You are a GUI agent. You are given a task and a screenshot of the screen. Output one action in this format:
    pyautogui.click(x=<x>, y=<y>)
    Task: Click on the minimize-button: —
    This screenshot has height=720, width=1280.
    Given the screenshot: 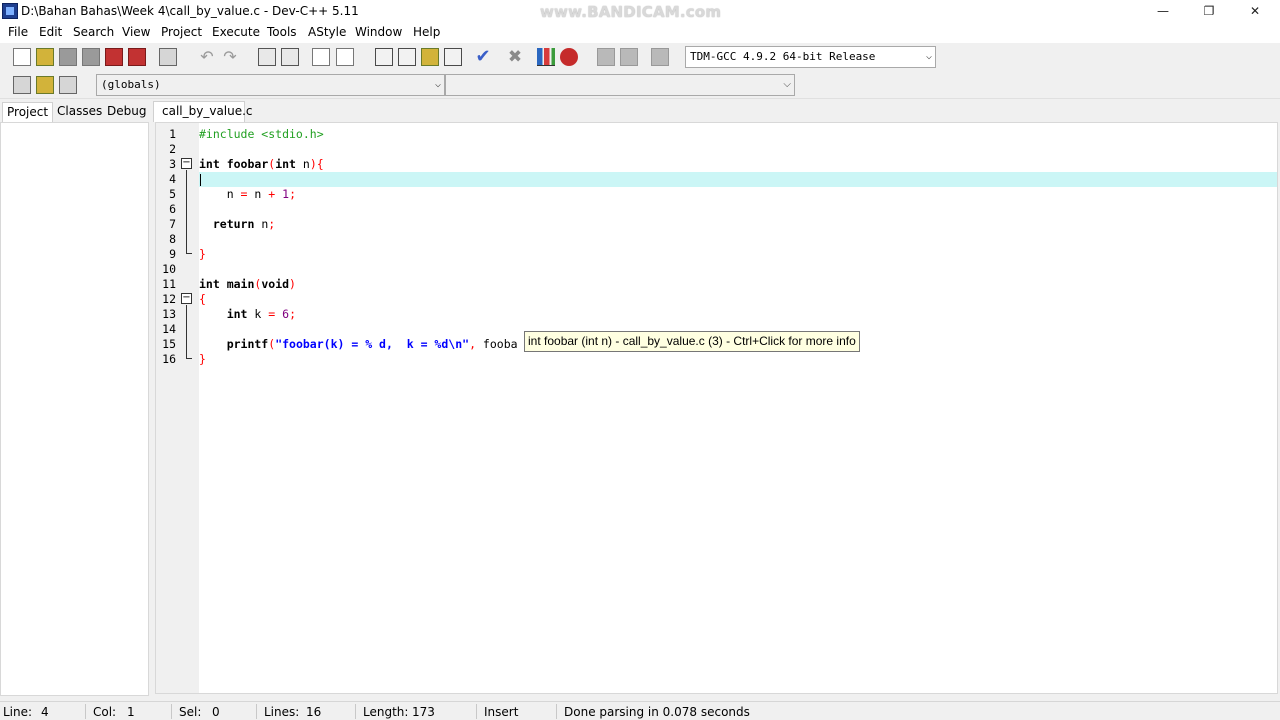 What is the action you would take?
    pyautogui.click(x=1163, y=11)
    